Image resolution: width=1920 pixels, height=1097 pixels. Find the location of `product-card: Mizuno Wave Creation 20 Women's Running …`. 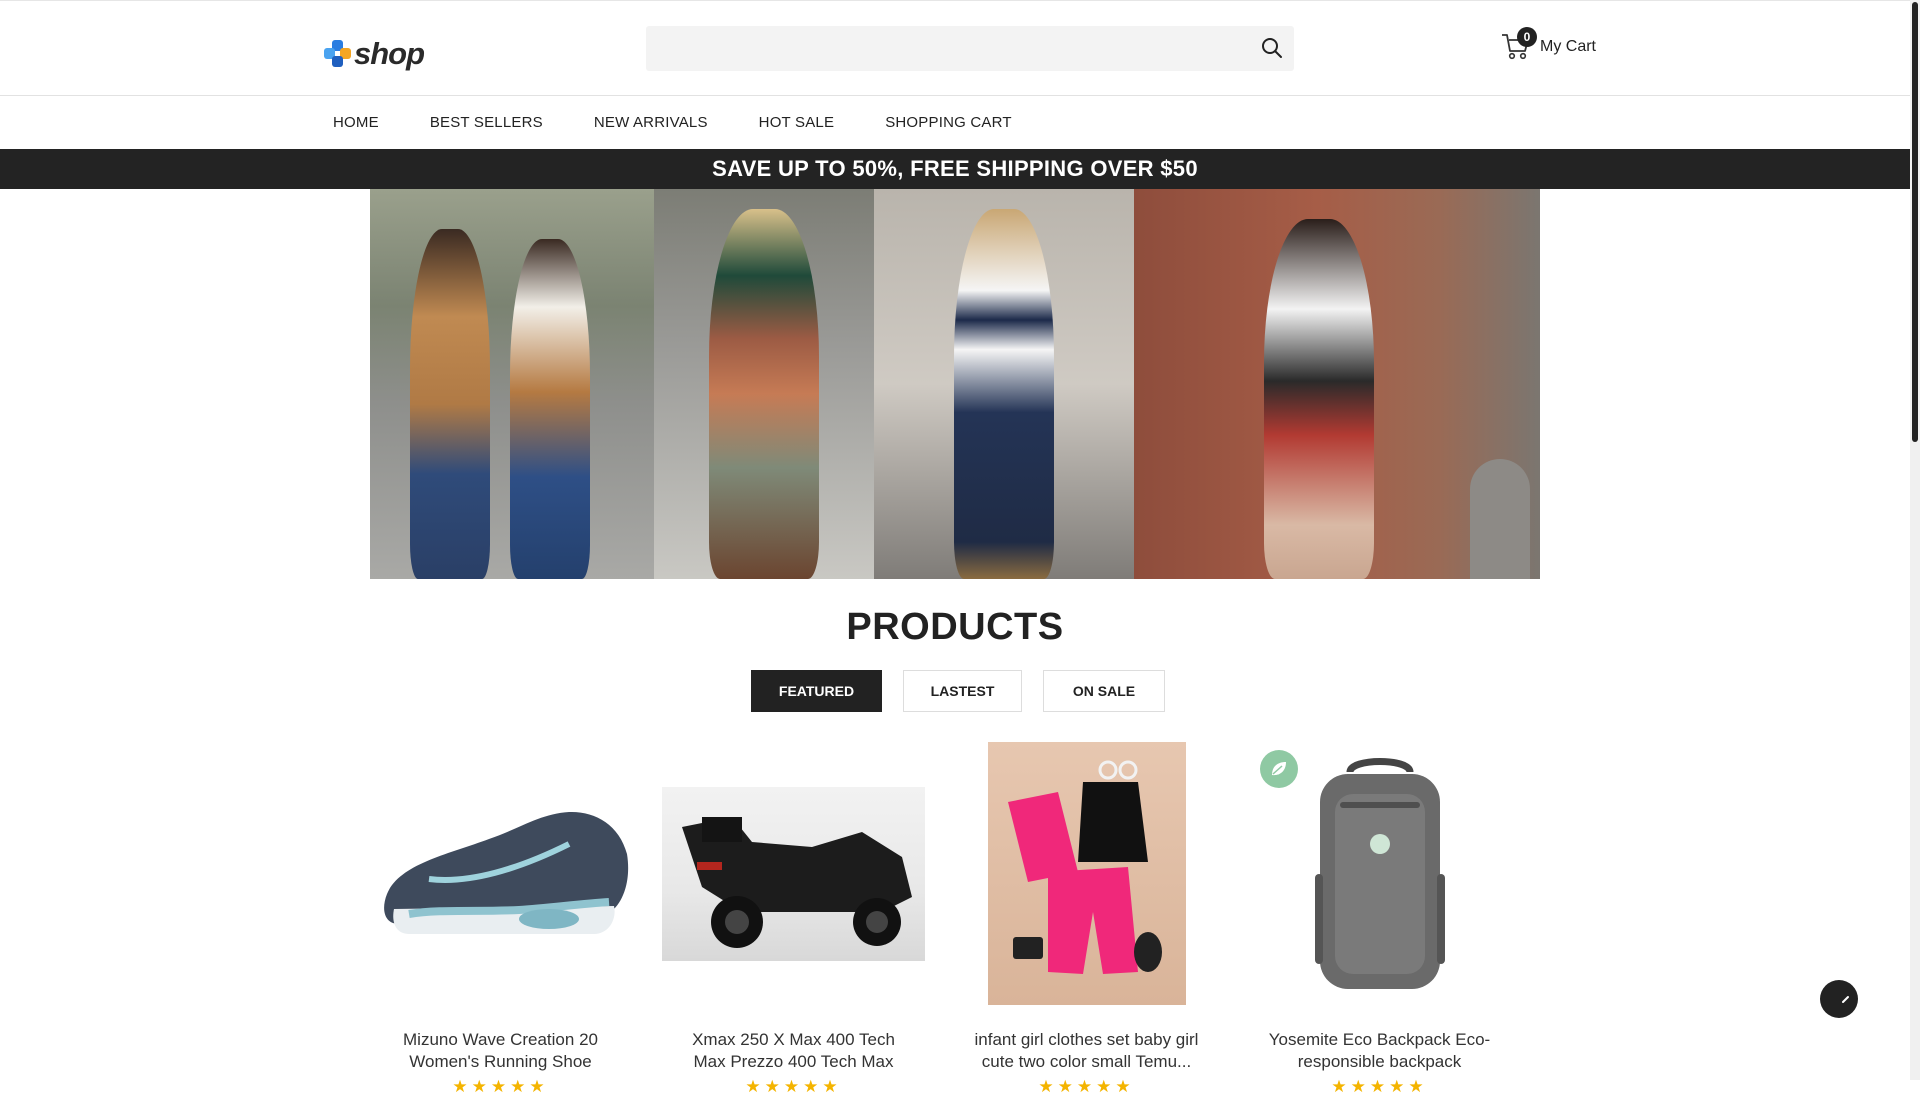

product-card: Mizuno Wave Creation 20 Women's Running … is located at coordinates (500, 919).